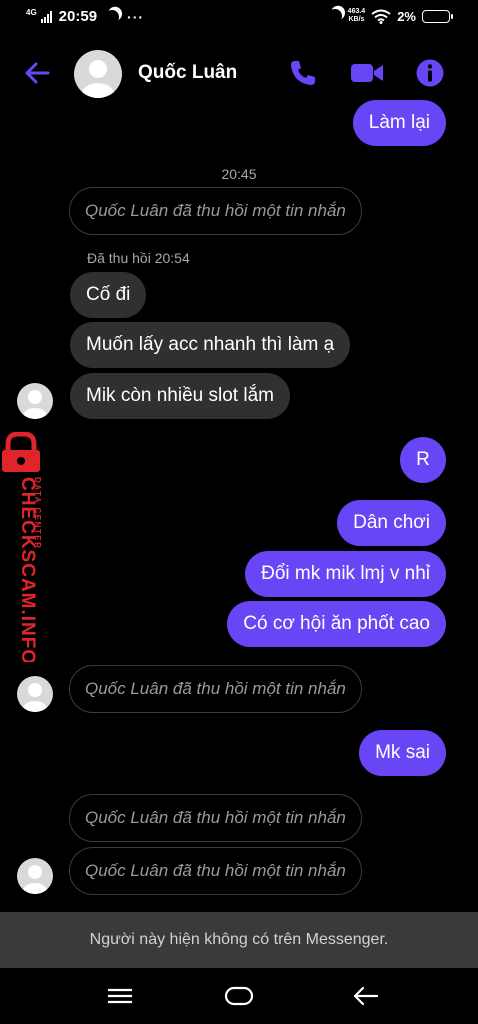 The width and height of the screenshot is (478, 1024). Describe the element at coordinates (78, 16) in the screenshot. I see `status-time: 20:59` at that location.